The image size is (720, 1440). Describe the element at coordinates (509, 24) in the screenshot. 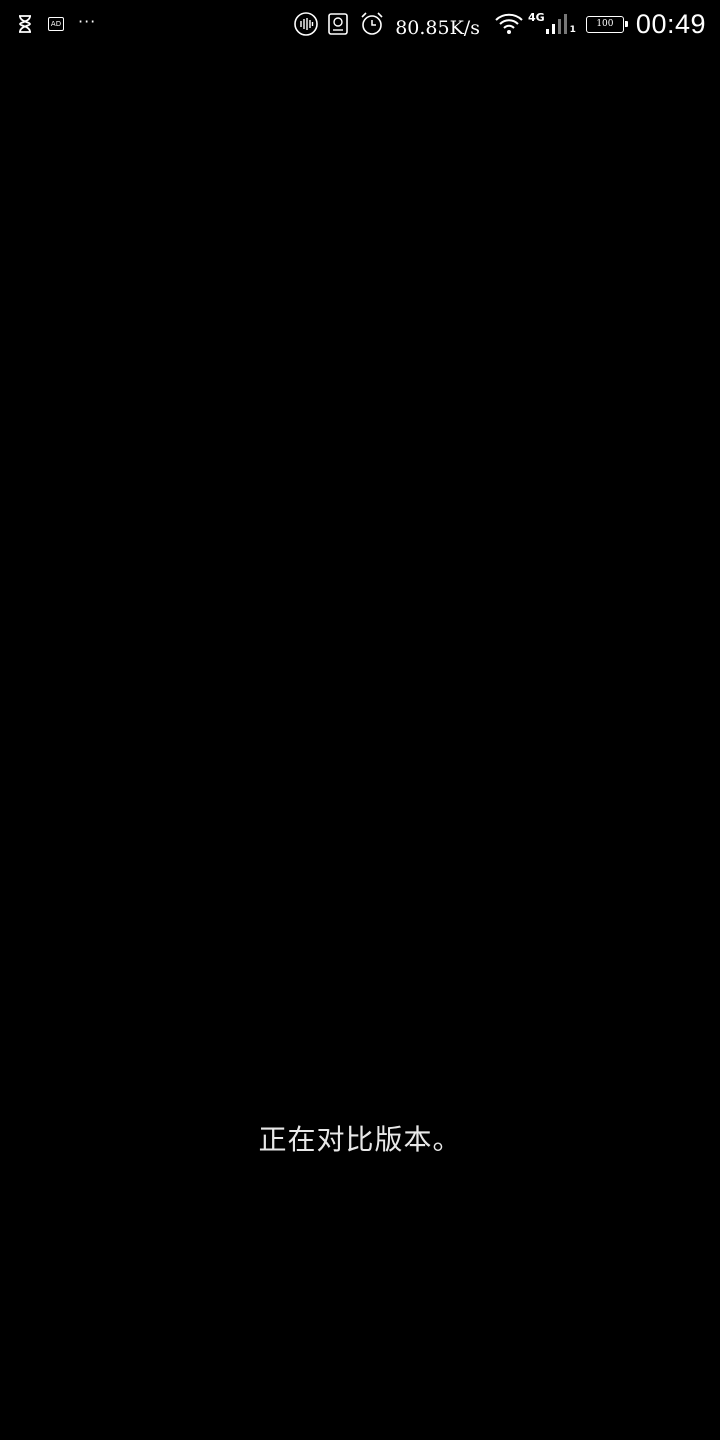

I see `wifi-icon` at that location.